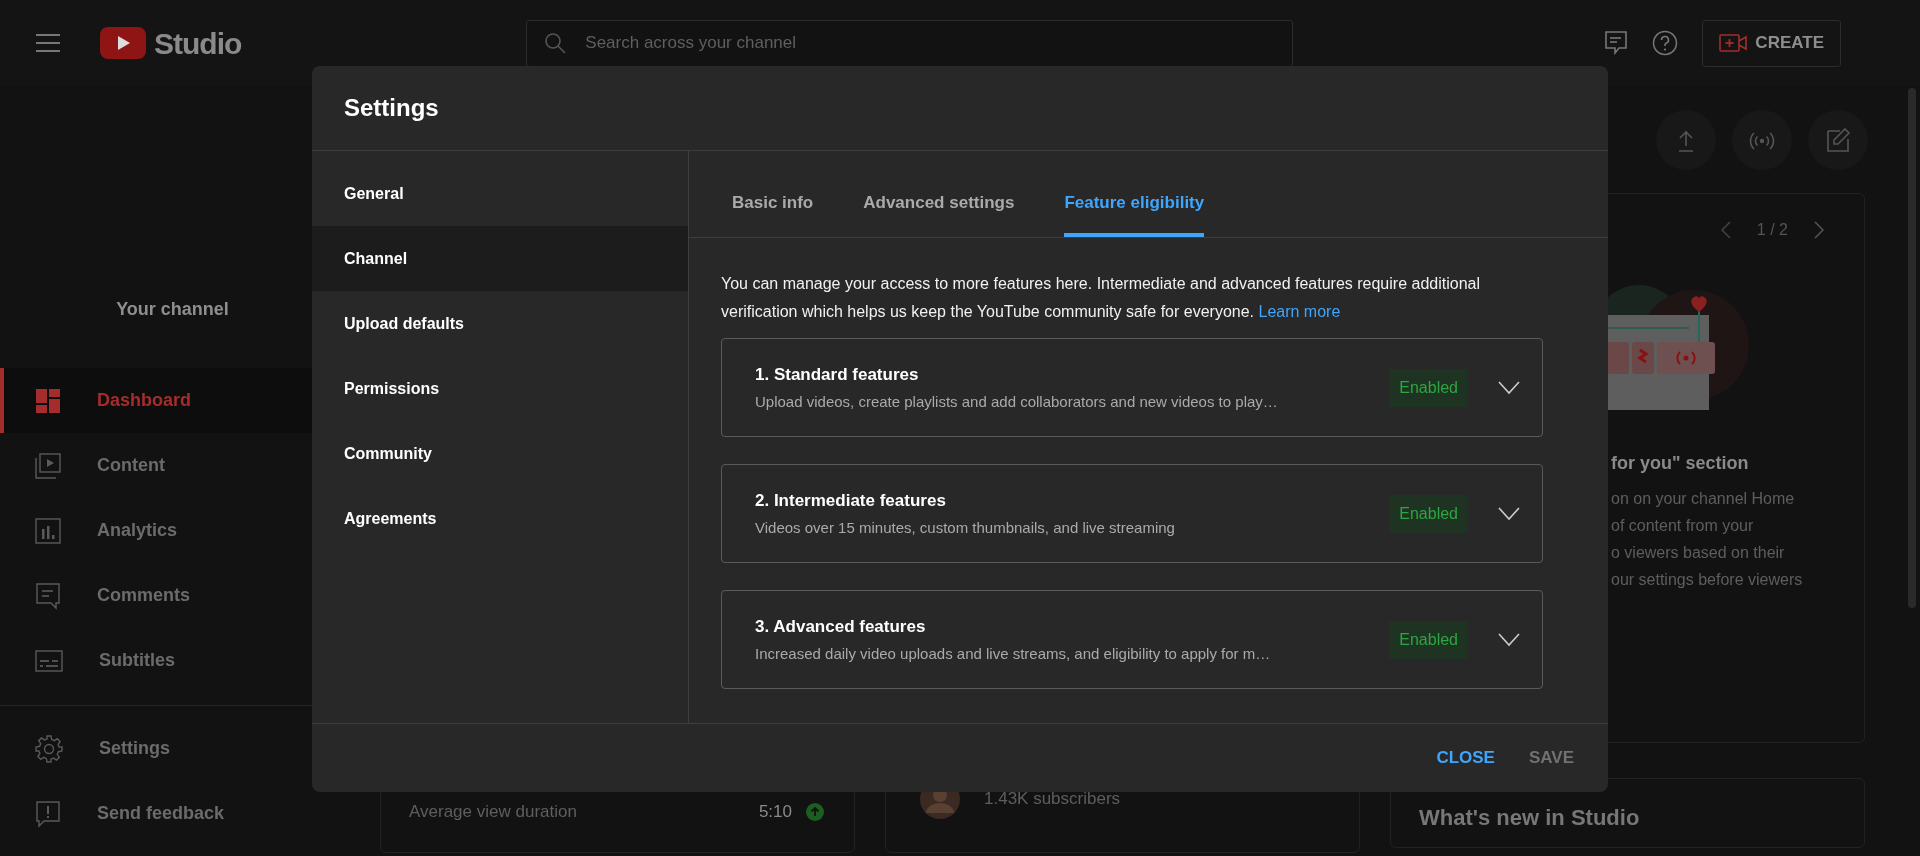 Image resolution: width=1920 pixels, height=856 pixels. What do you see at coordinates (49, 660) in the screenshot?
I see `subtitles-icon` at bounding box center [49, 660].